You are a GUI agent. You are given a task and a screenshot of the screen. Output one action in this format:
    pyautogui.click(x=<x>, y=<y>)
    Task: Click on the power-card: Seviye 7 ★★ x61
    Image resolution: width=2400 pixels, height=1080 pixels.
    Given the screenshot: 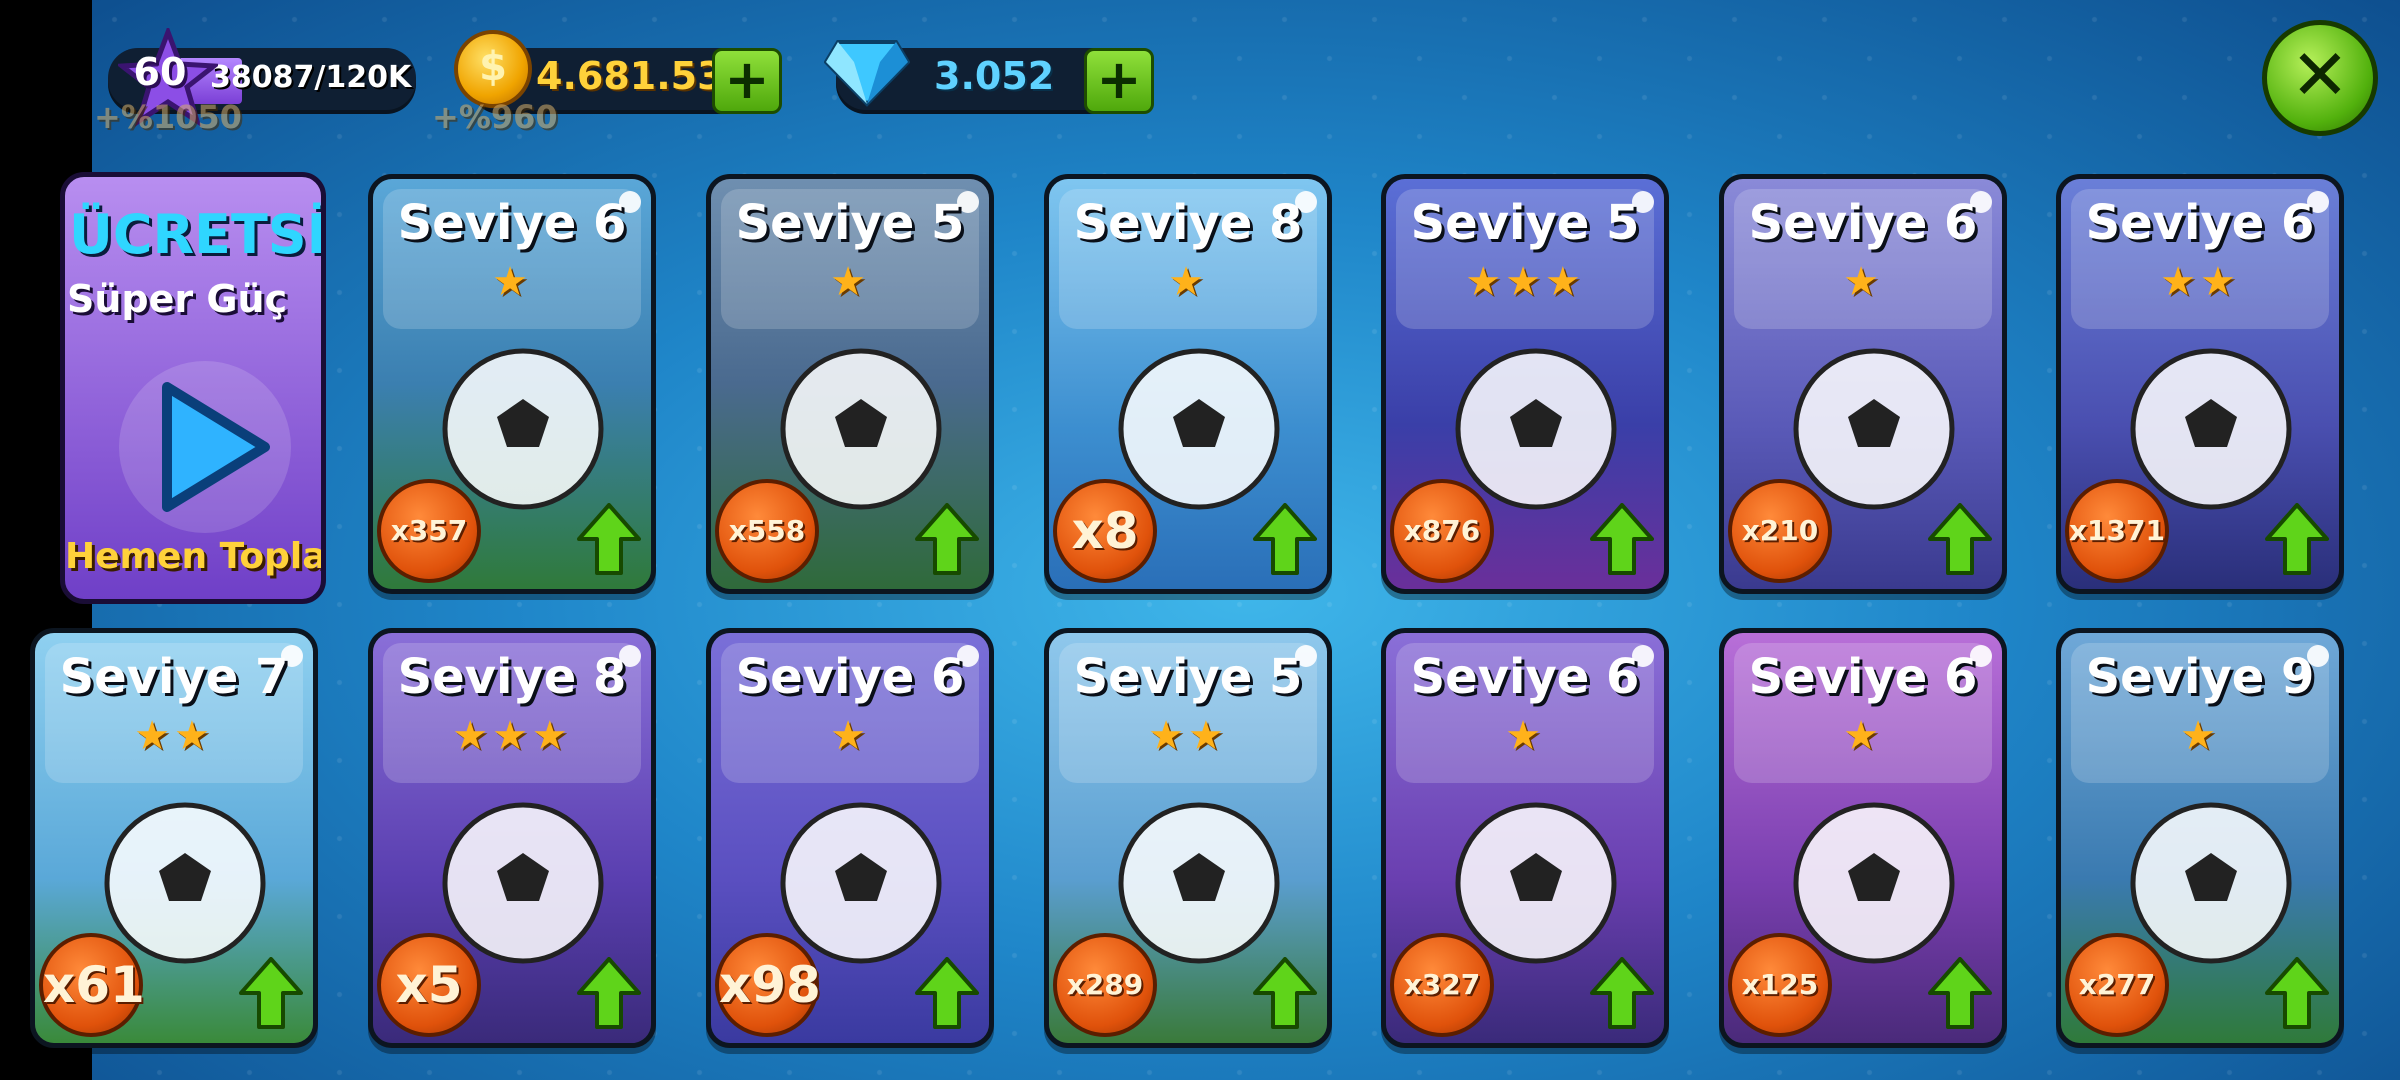 What is the action you would take?
    pyautogui.click(x=174, y=838)
    